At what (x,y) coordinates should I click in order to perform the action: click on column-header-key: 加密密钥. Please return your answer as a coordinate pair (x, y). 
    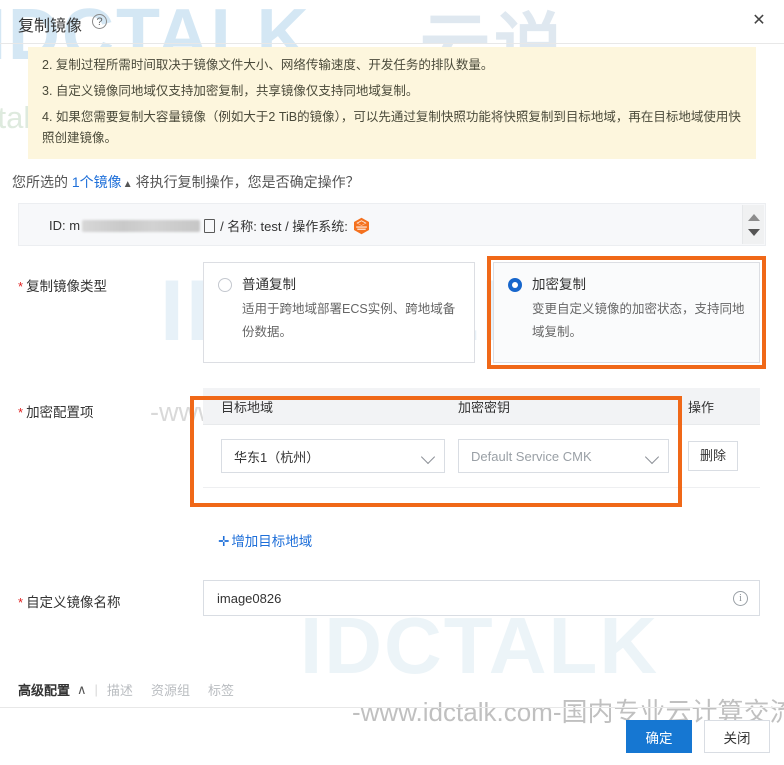
    Looking at the image, I should click on (484, 407).